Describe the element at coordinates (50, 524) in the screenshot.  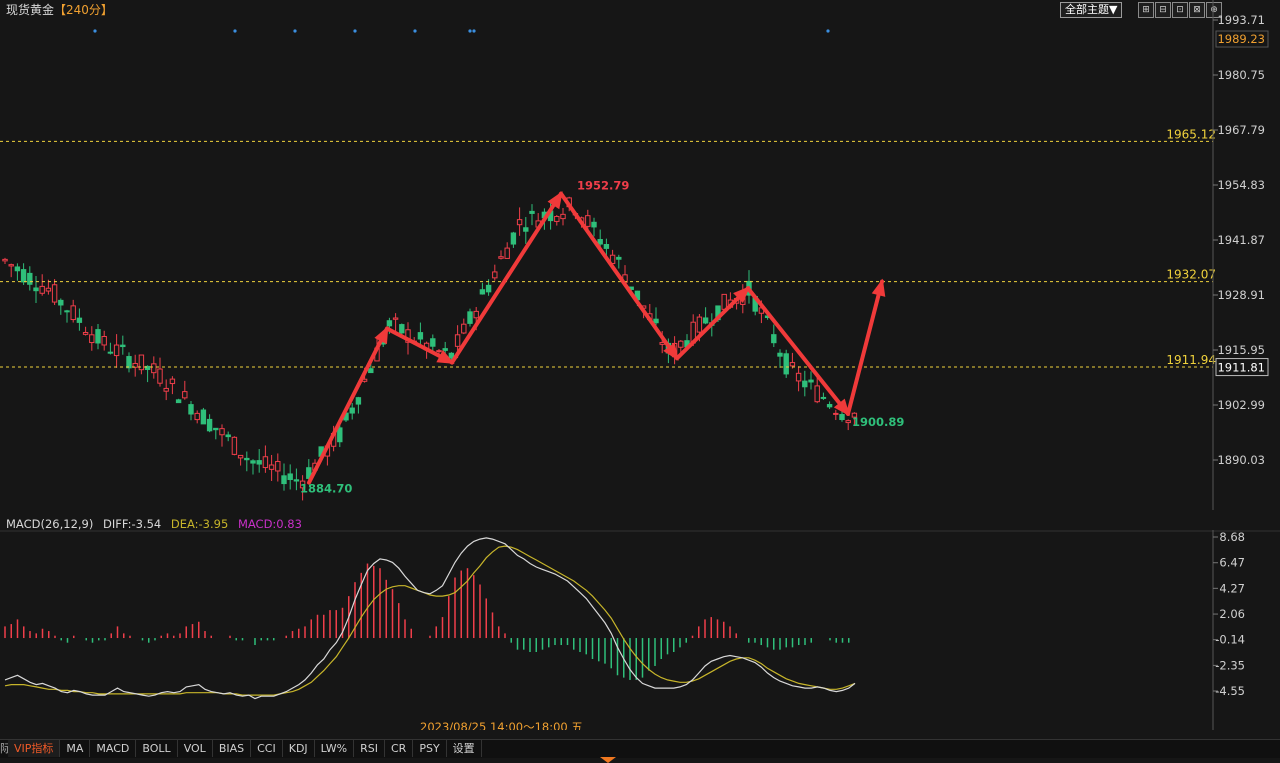
I see `macd-name: MACD(26,12,9)` at that location.